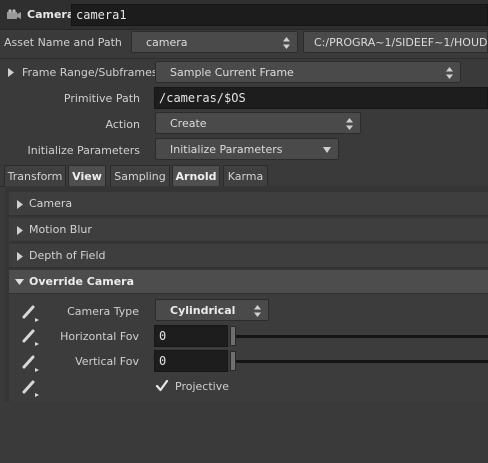 This screenshot has width=488, height=463. What do you see at coordinates (35, 176) in the screenshot?
I see `tab-transform: Transform` at bounding box center [35, 176].